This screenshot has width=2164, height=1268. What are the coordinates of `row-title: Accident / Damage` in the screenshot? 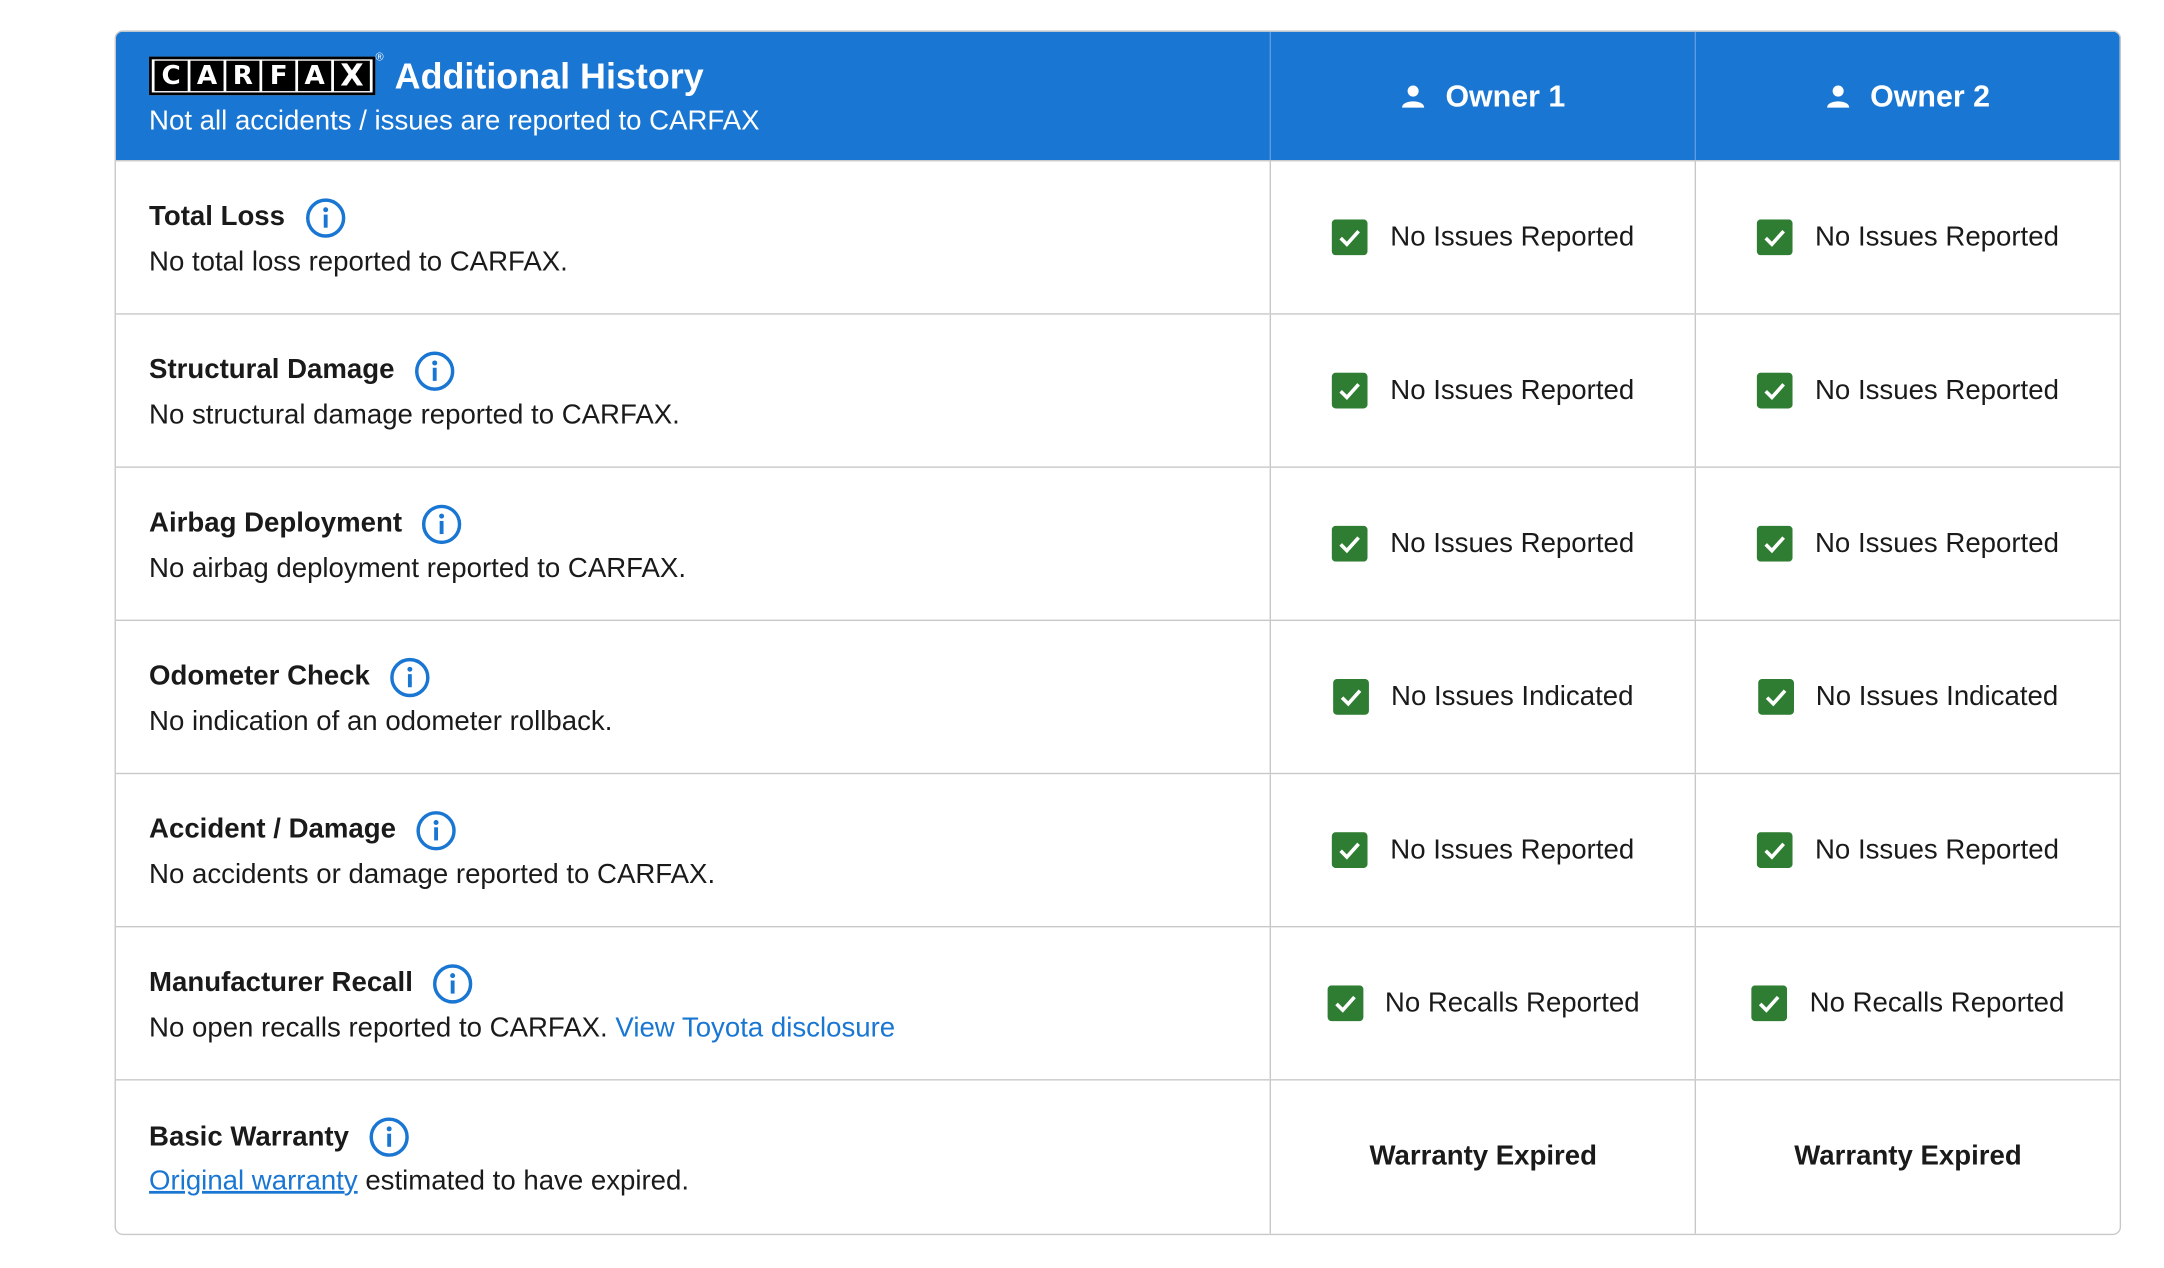 It's located at (272, 829).